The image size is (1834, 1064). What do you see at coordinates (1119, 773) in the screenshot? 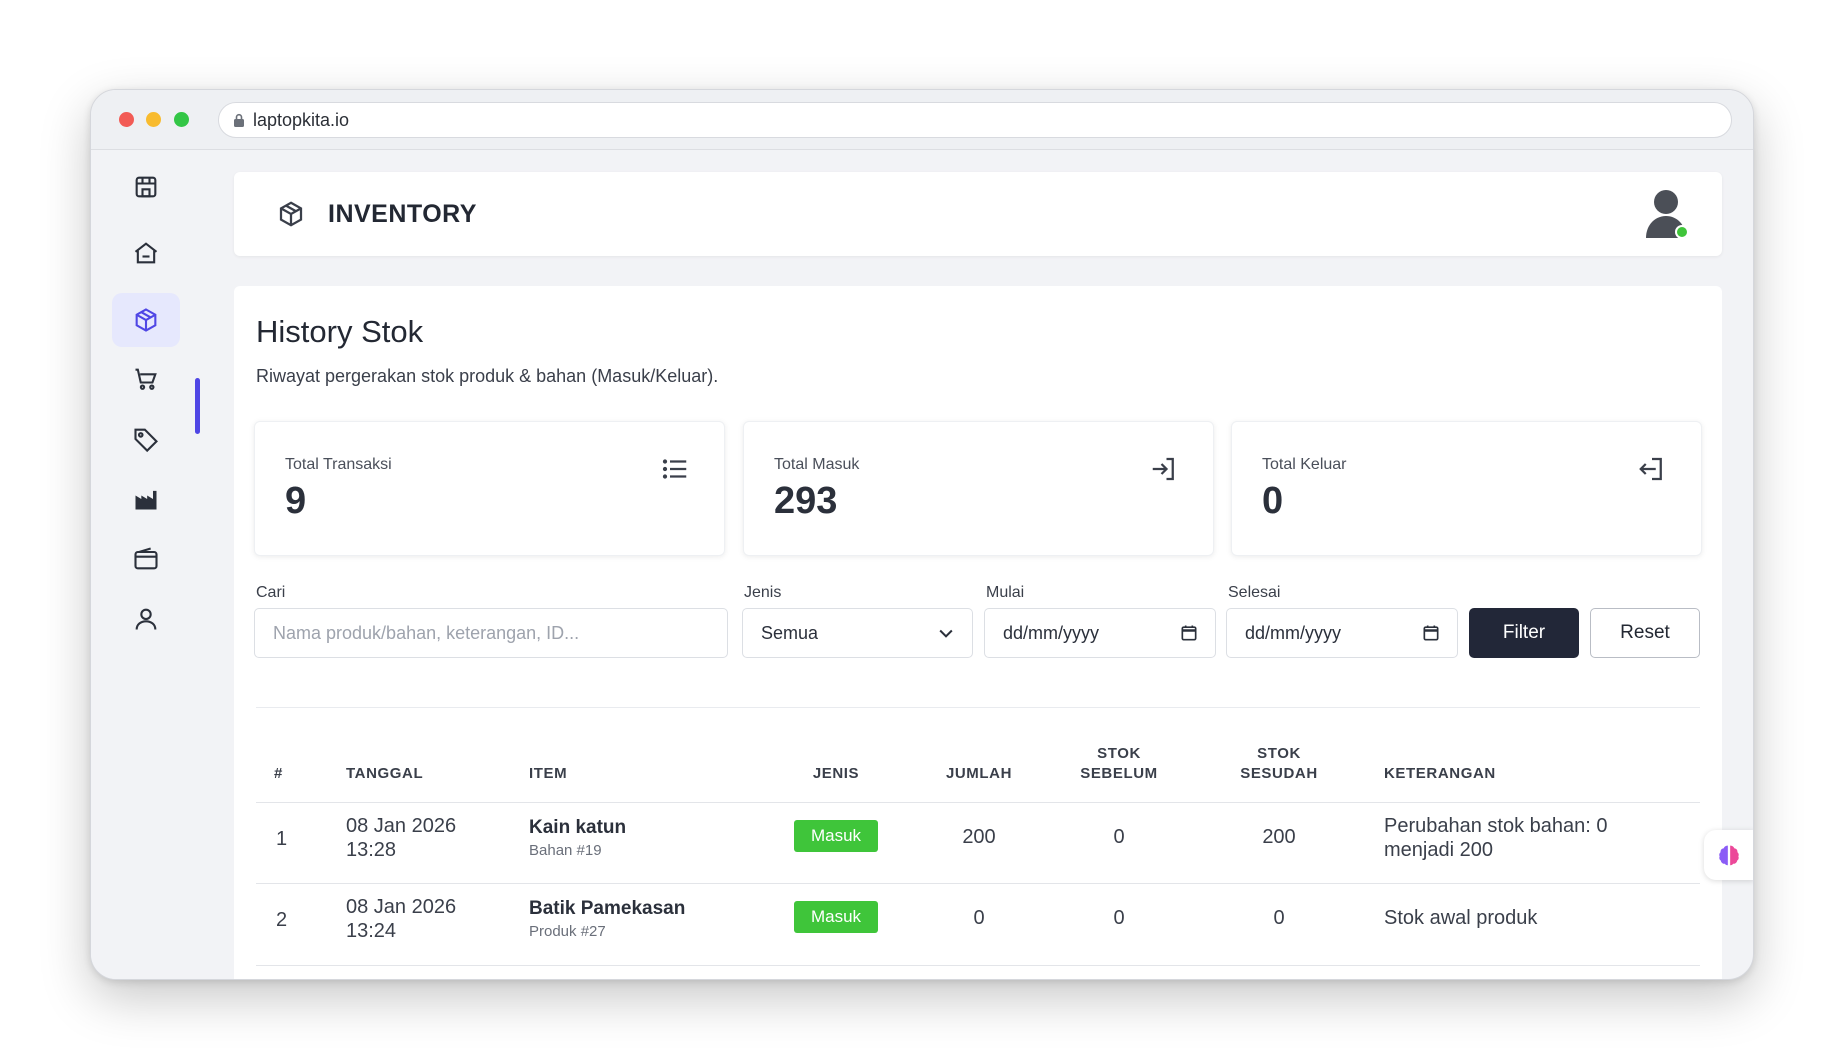
I see `col-header-stock-before-line2: SEBELUM` at bounding box center [1119, 773].